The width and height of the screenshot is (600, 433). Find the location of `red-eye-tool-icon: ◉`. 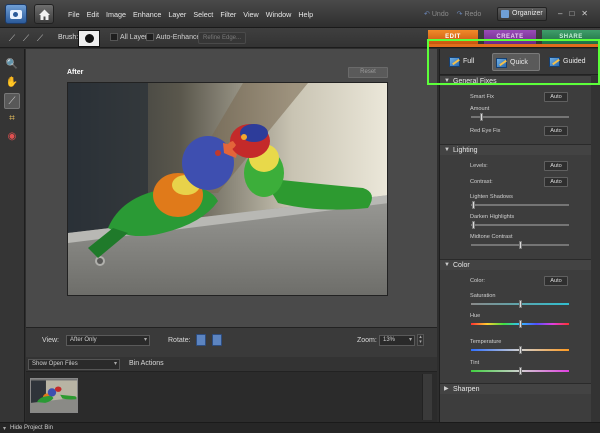

red-eye-tool-icon: ◉ is located at coordinates (12, 137).